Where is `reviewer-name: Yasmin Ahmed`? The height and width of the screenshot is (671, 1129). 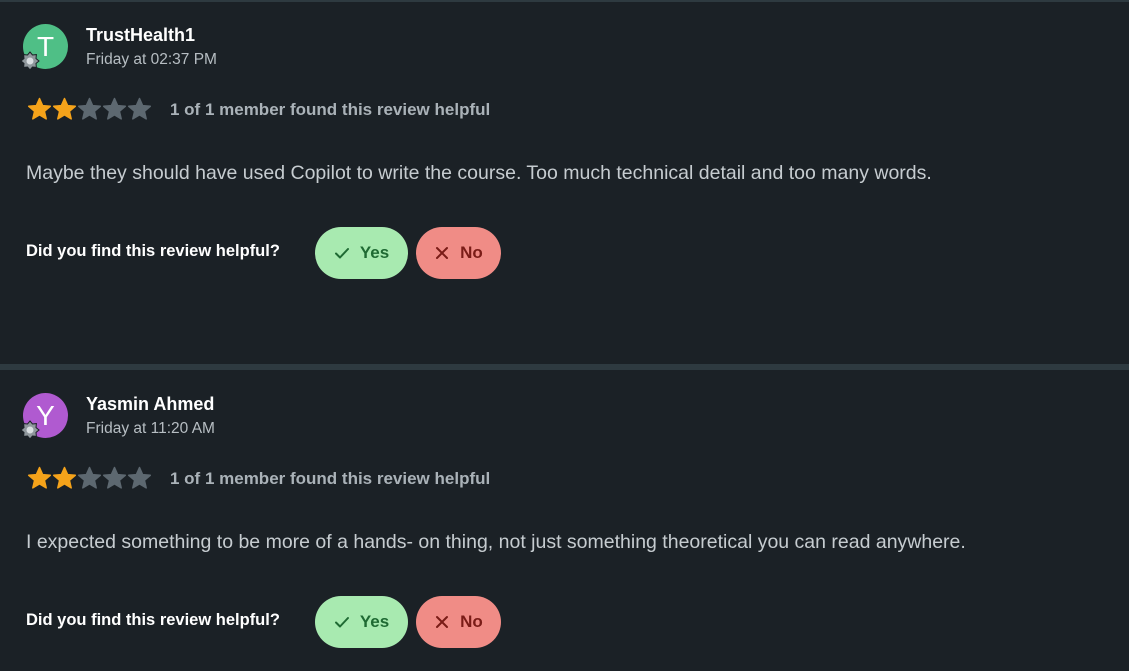 reviewer-name: Yasmin Ahmed is located at coordinates (150, 404).